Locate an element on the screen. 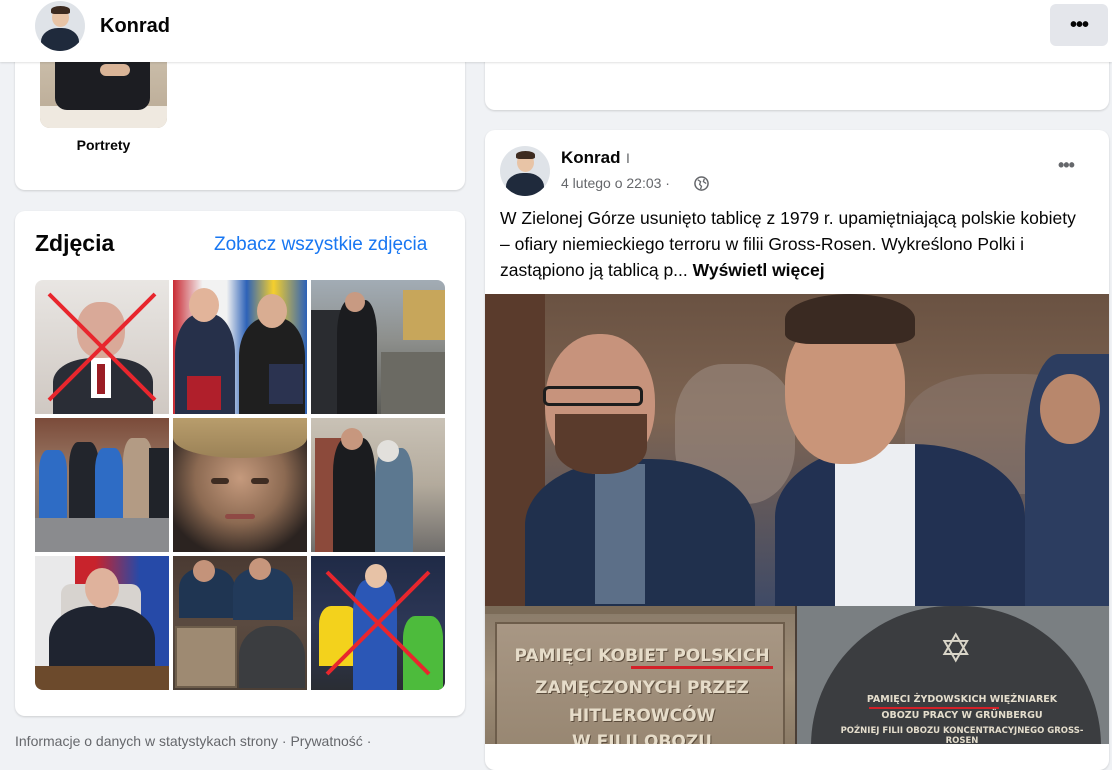 The image size is (1112, 770). post-timestamp: 4 lutego o 22:03 · is located at coordinates (615, 183).